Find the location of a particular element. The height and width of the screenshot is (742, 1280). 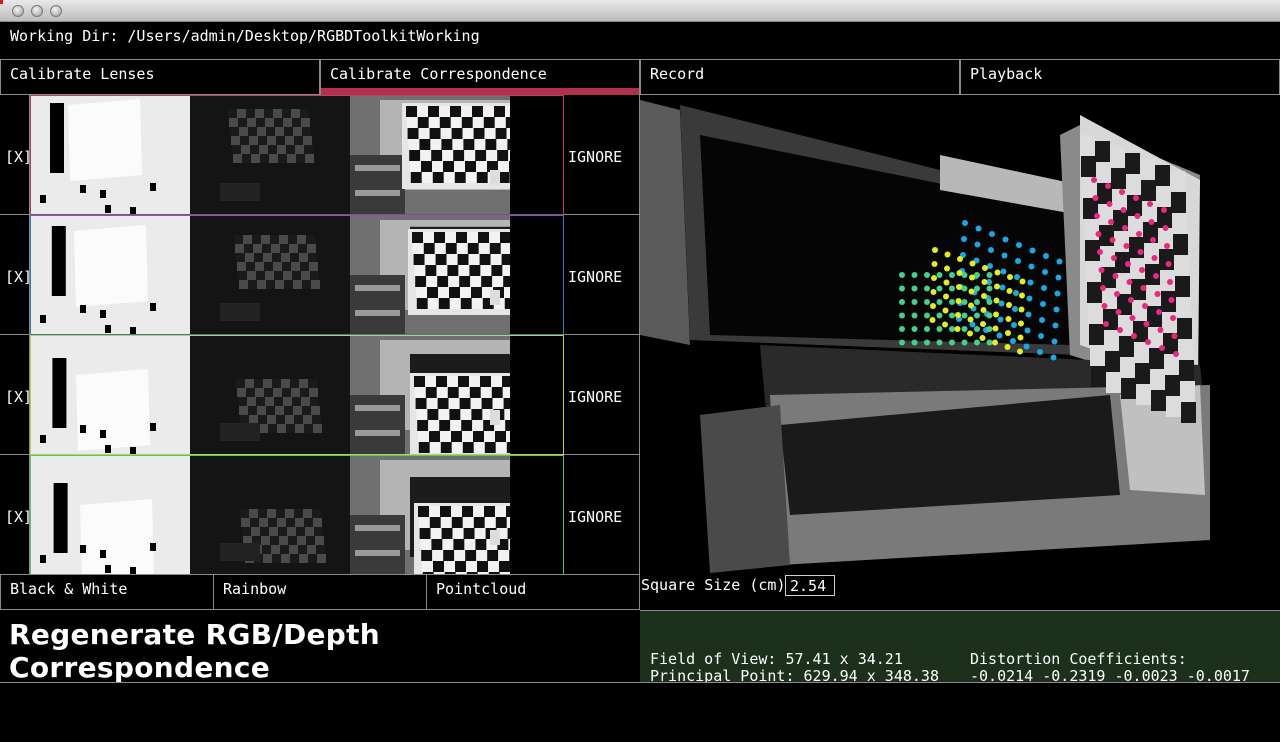

field-of-view: Field of View: 57.41 x 34.21 is located at coordinates (776, 659).